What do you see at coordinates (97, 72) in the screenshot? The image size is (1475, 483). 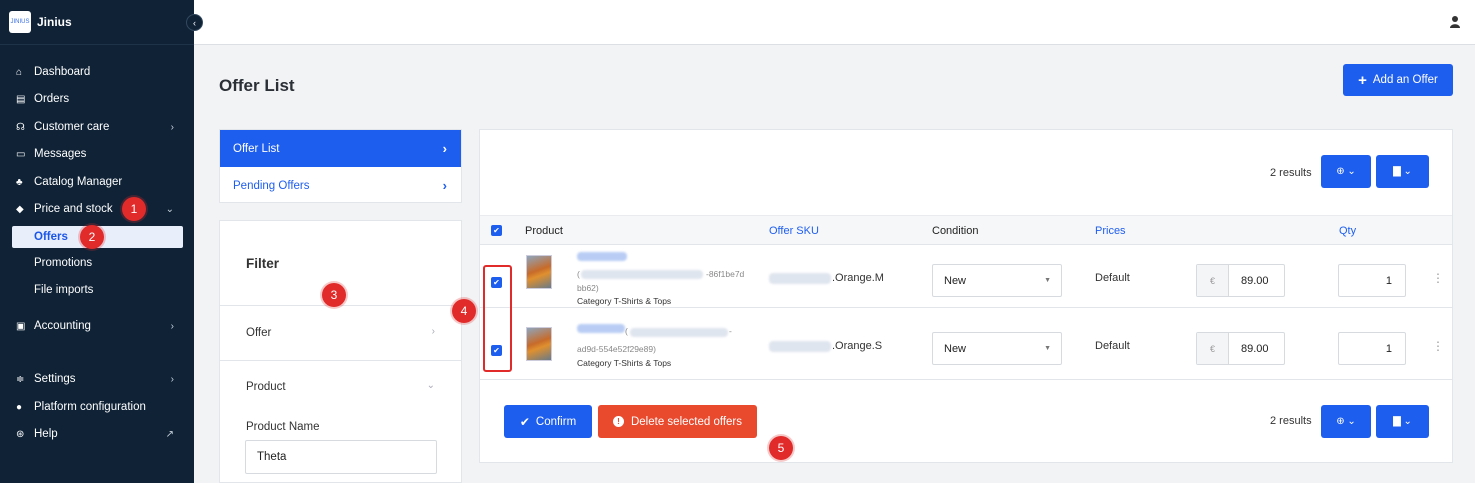 I see `sidebar-item-dashboard: ⌂ Dashboard` at bounding box center [97, 72].